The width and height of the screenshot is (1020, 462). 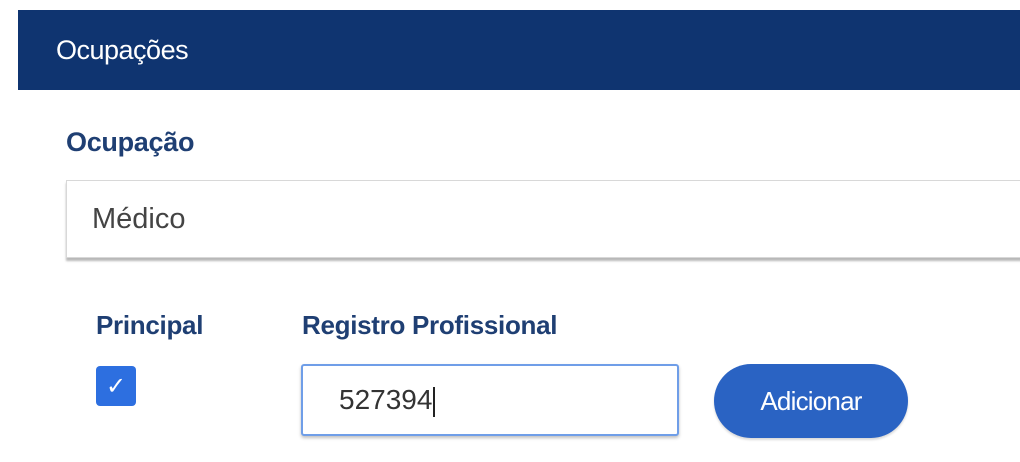 I want to click on registro-profissional-value: 527394, so click(x=386, y=399).